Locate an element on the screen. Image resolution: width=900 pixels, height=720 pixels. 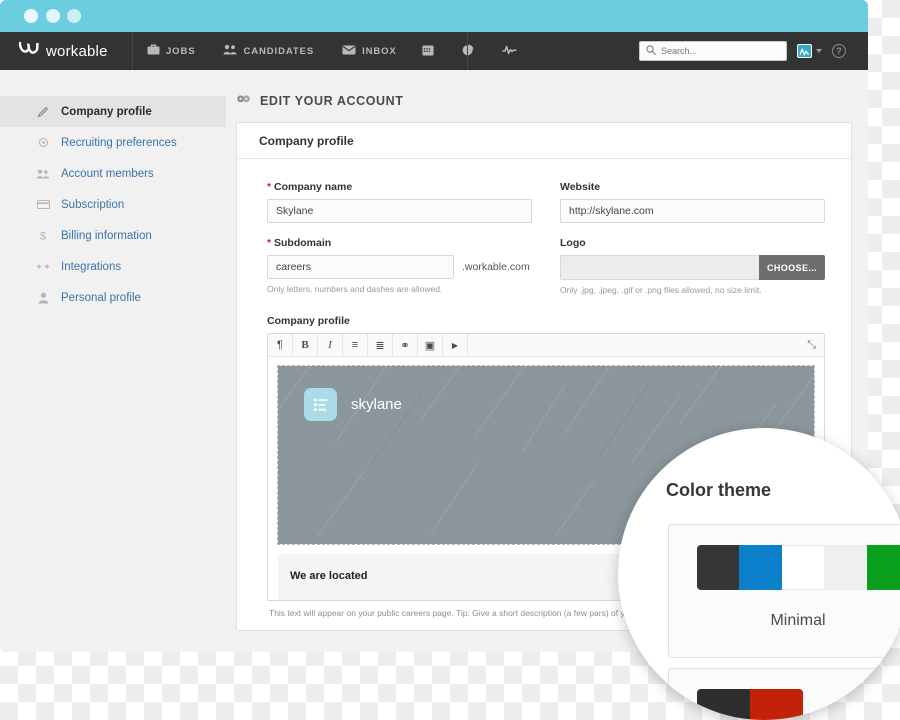
sidebar-label-billing-information: Billing information is located at coordinates (106, 235).